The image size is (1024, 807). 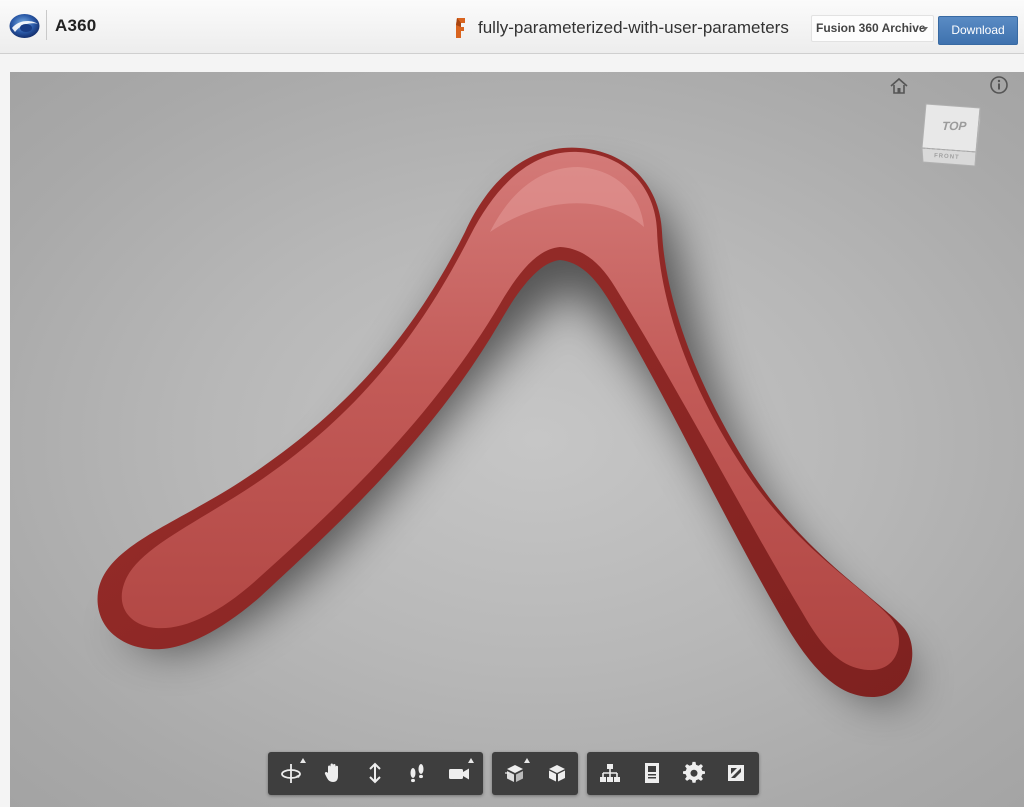 I want to click on view-cube-top-label: TOP, so click(x=954, y=126).